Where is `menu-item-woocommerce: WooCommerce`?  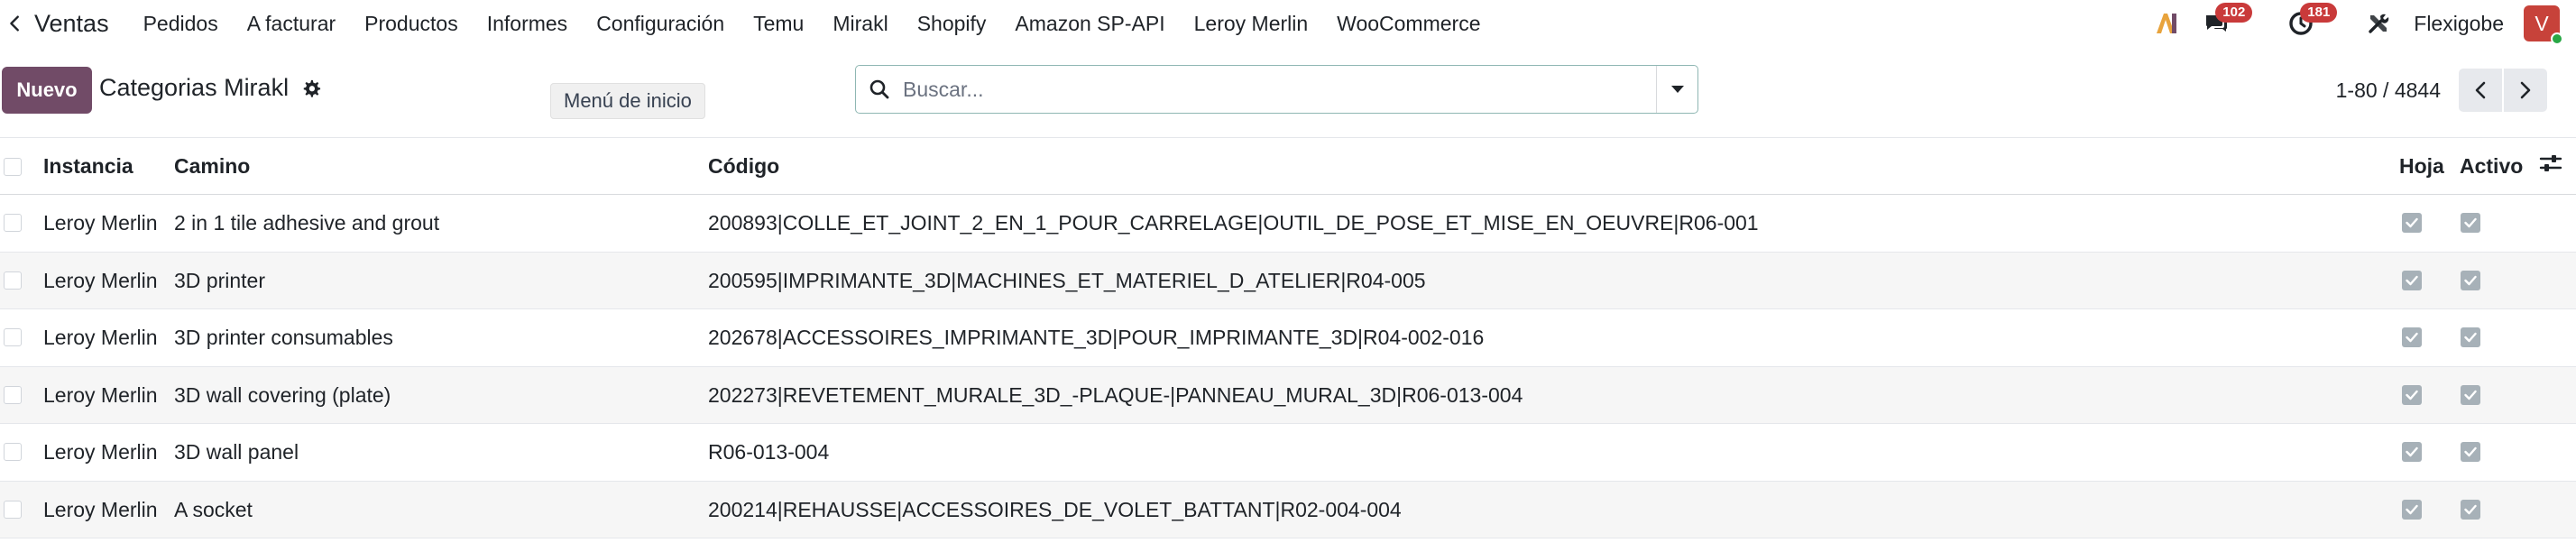
menu-item-woocommerce: WooCommerce is located at coordinates (1408, 23).